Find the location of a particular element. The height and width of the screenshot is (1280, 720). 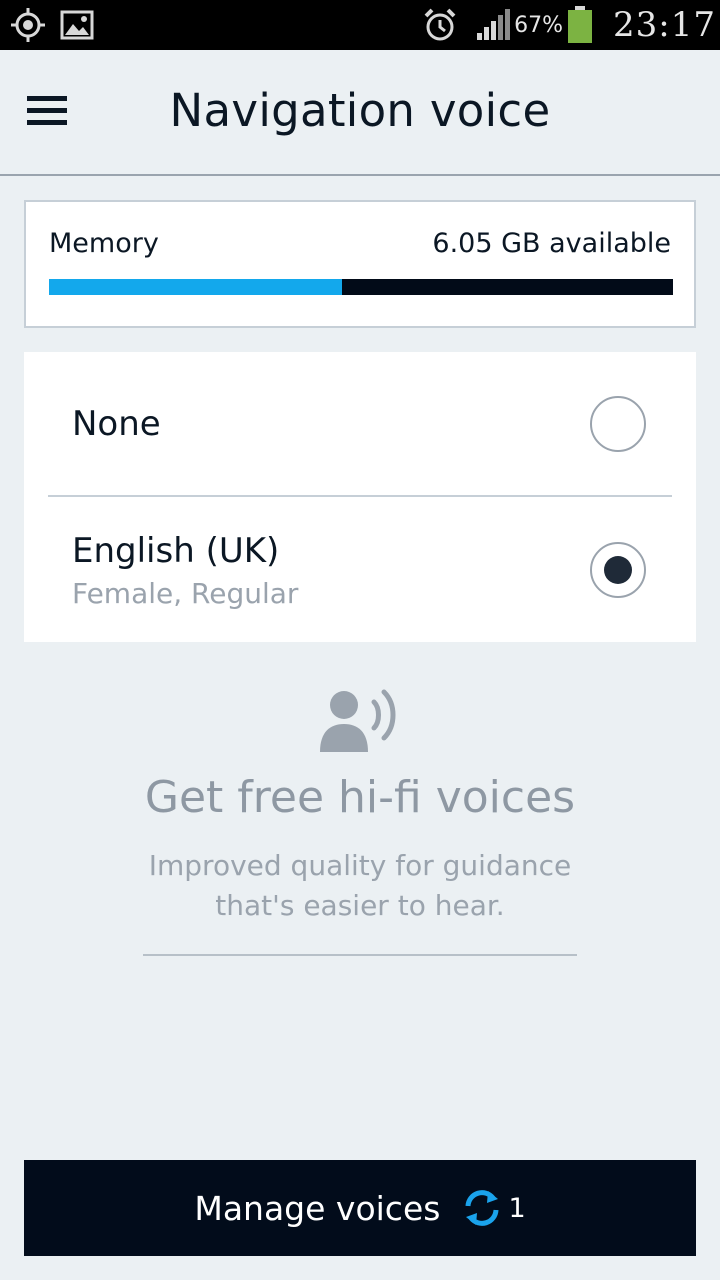

voice-radio-none is located at coordinates (618, 424).